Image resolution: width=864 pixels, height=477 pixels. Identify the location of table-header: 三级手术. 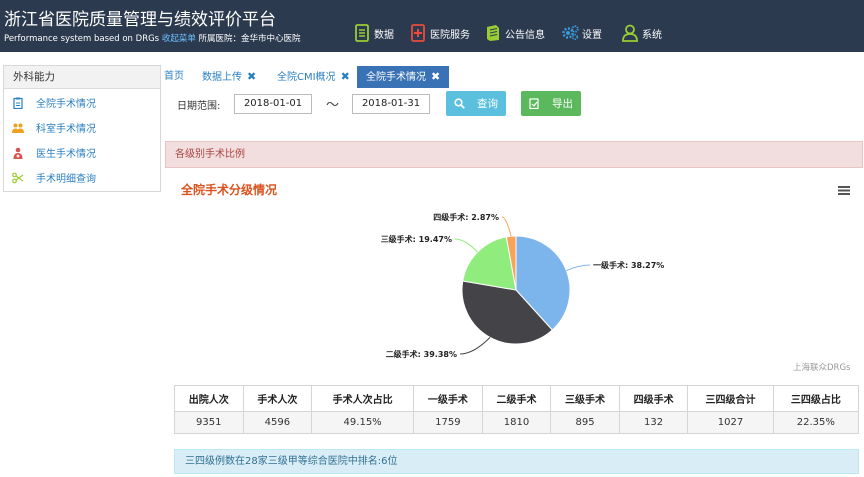
(585, 398).